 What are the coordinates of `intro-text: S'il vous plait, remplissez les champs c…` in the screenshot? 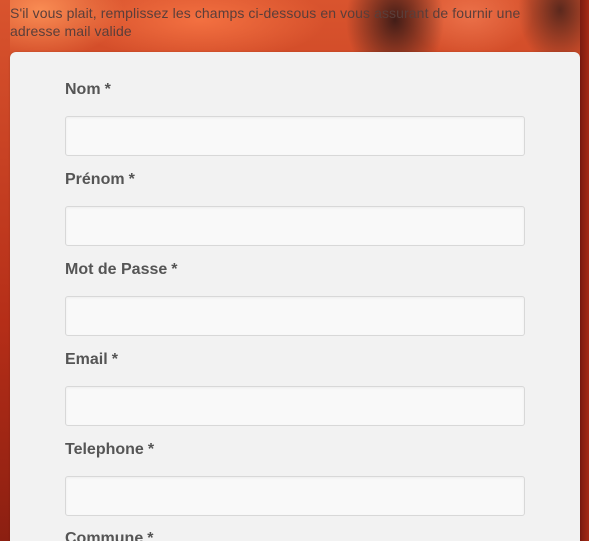 It's located at (265, 22).